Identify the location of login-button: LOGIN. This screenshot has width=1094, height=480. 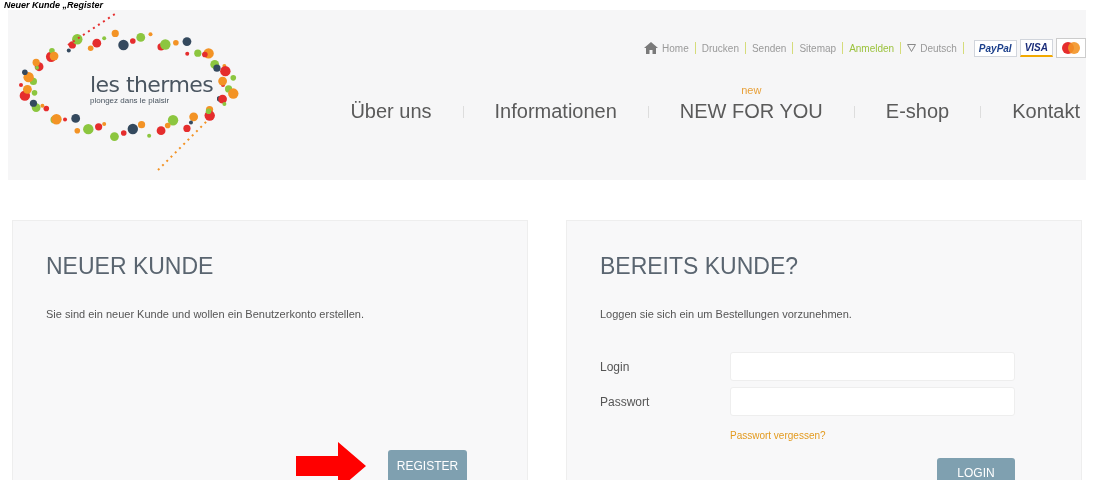
(976, 469).